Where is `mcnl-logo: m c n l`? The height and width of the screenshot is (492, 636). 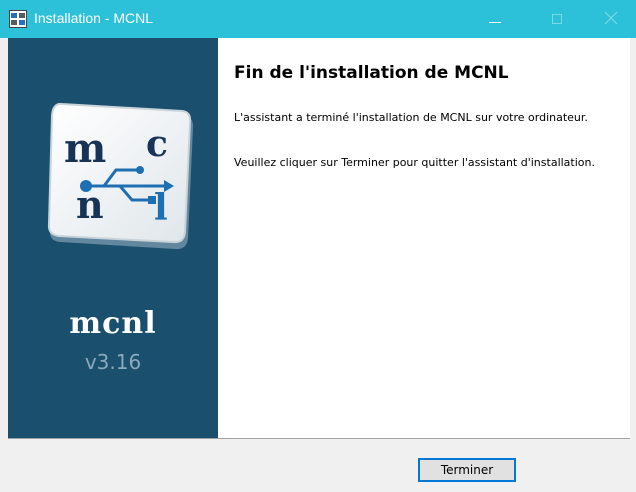 mcnl-logo: m c n l is located at coordinates (120, 176).